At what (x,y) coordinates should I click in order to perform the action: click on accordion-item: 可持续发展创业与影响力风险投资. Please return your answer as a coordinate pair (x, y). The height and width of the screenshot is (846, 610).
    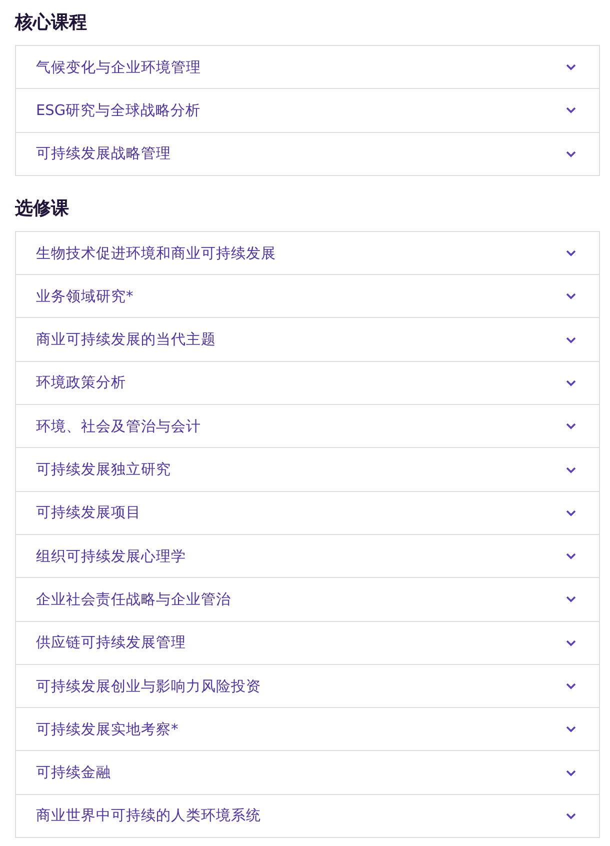
    Looking at the image, I should click on (307, 686).